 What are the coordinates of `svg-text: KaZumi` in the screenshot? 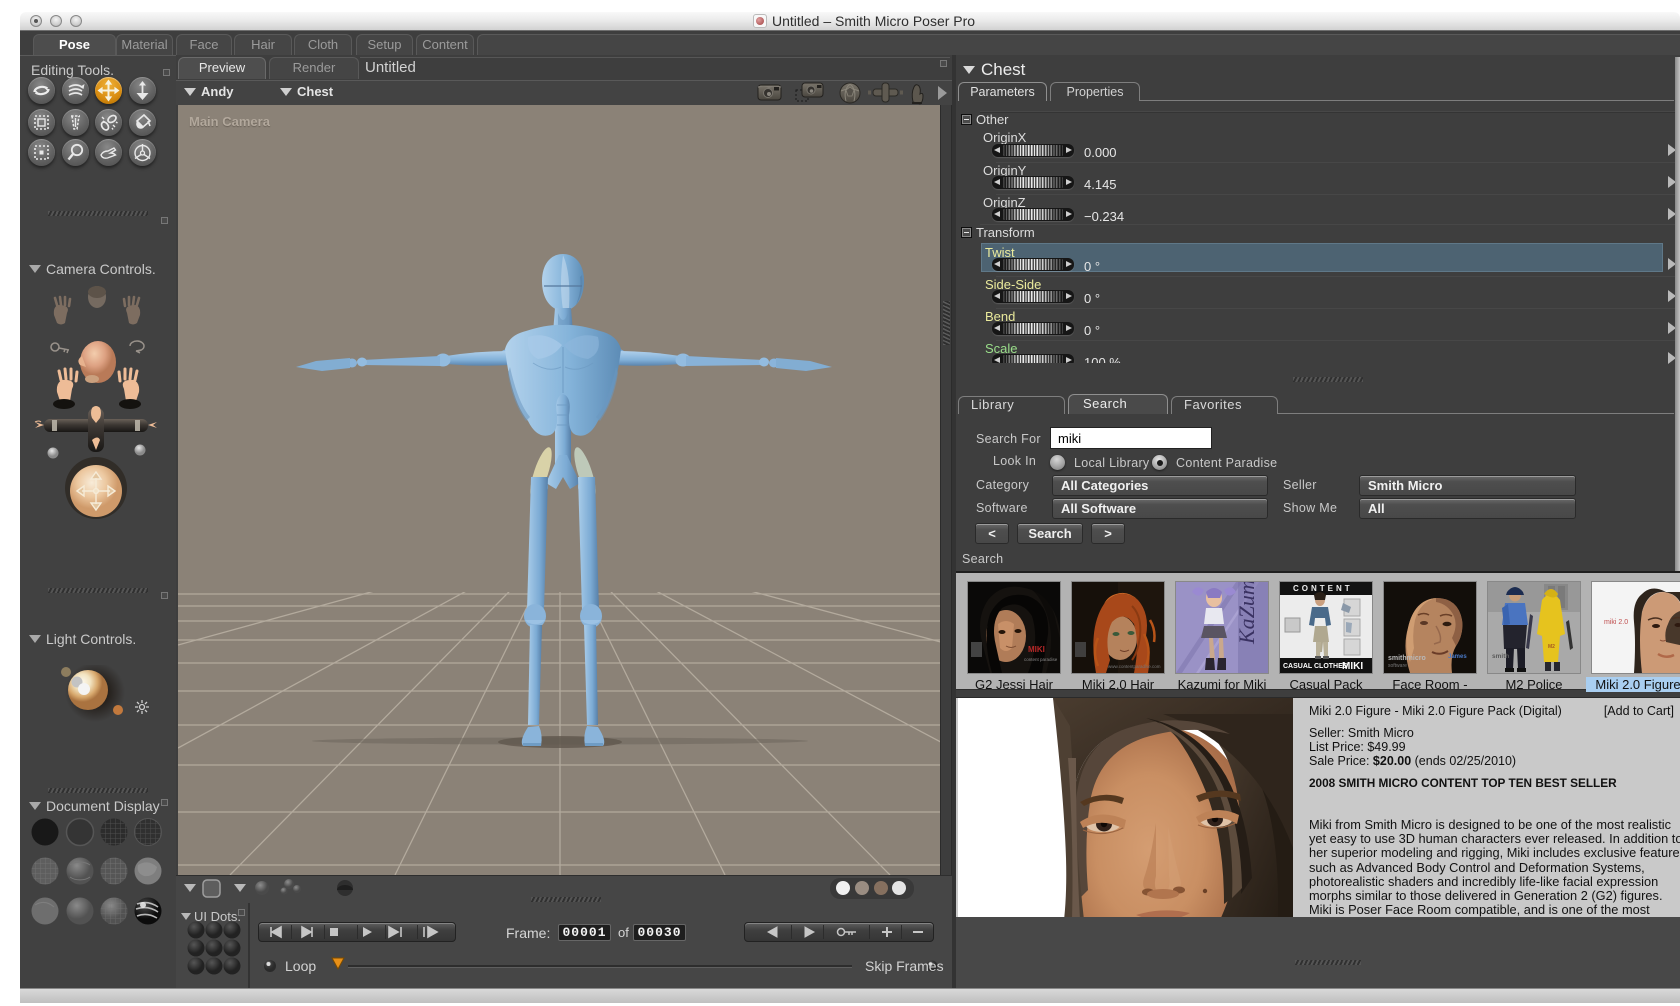 It's located at (1246, 613).